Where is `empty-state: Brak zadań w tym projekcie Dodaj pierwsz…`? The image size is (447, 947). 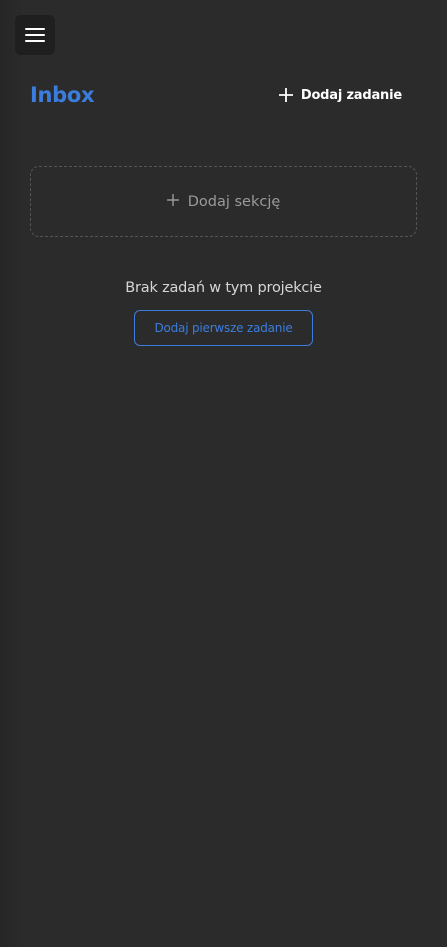
empty-state: Brak zadań w tym projekcie Dodaj pierwsz… is located at coordinates (223, 312).